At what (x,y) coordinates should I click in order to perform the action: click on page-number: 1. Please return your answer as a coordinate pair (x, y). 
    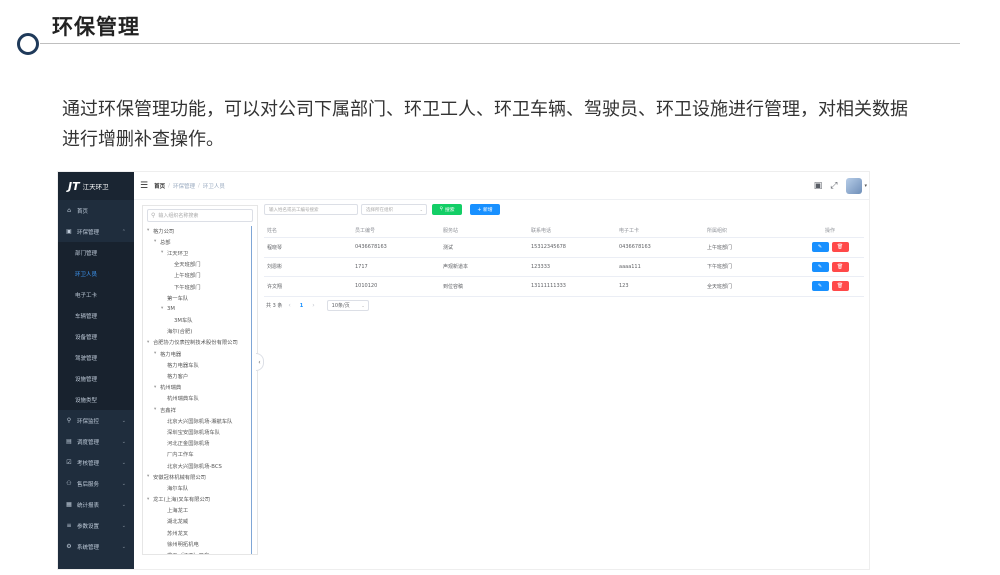
    Looking at the image, I should click on (301, 306).